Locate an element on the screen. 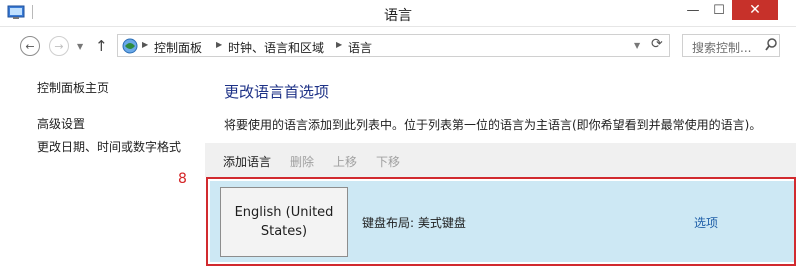 This screenshot has height=272, width=796. remove-button: 删除 is located at coordinates (302, 161).